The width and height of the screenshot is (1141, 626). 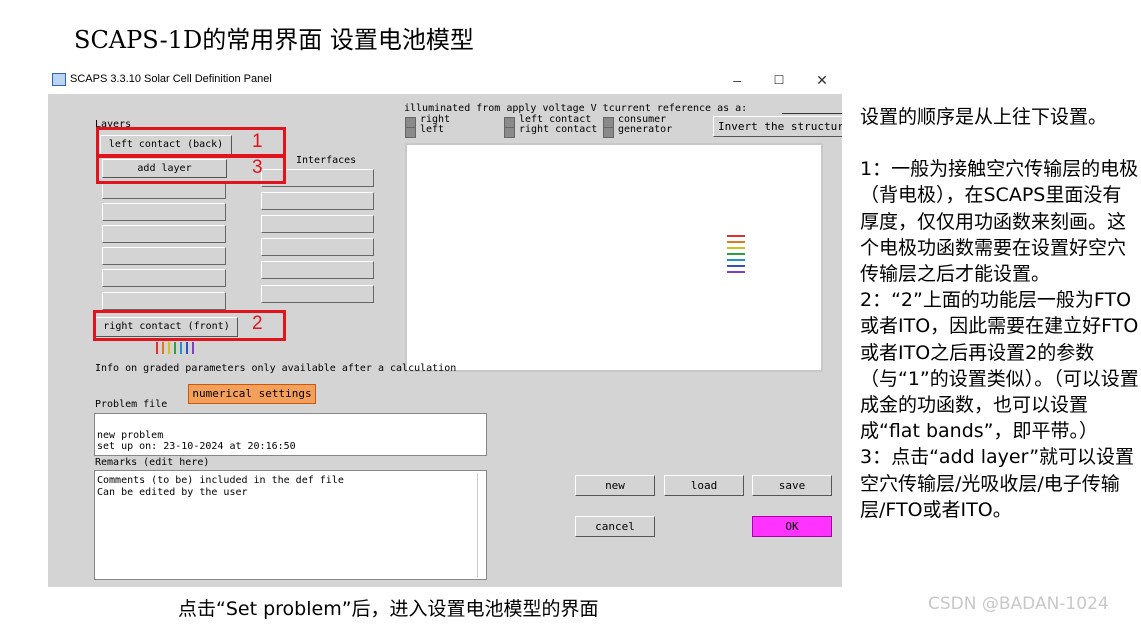 I want to click on remarks-scrollbar, so click(x=481, y=525).